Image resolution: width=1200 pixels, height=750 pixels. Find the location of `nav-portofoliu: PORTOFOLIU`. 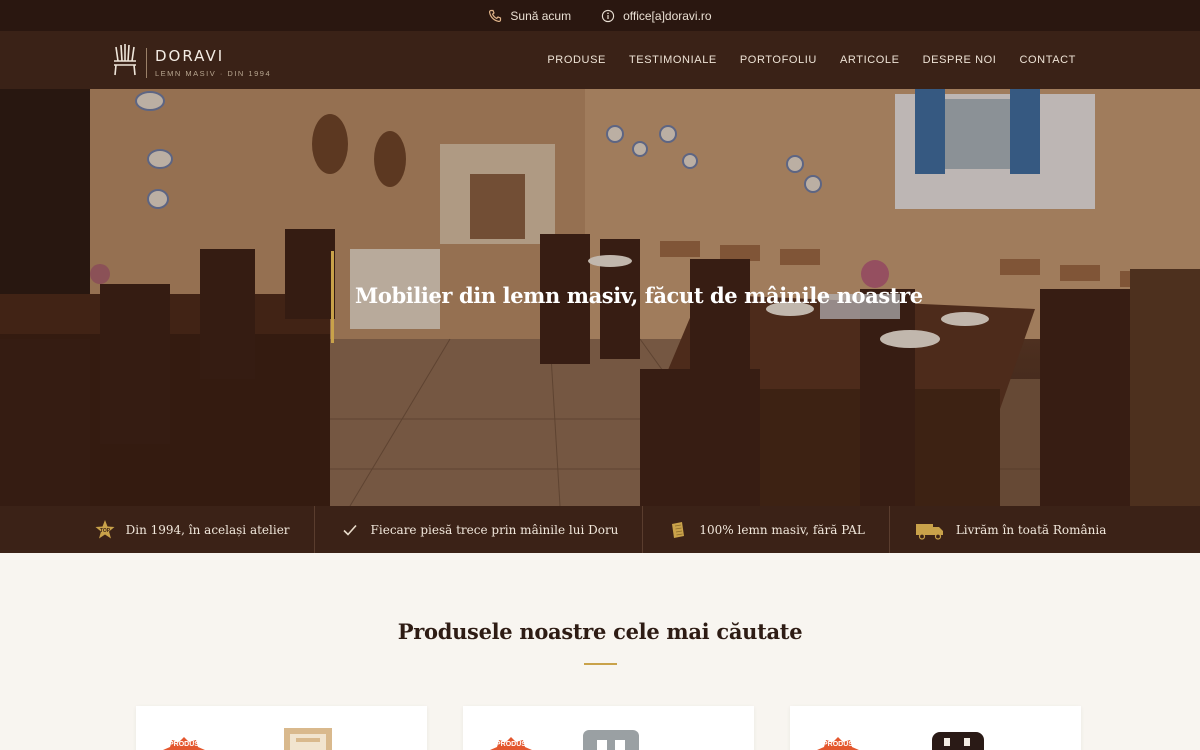

nav-portofoliu: PORTOFOLIU is located at coordinates (778, 60).